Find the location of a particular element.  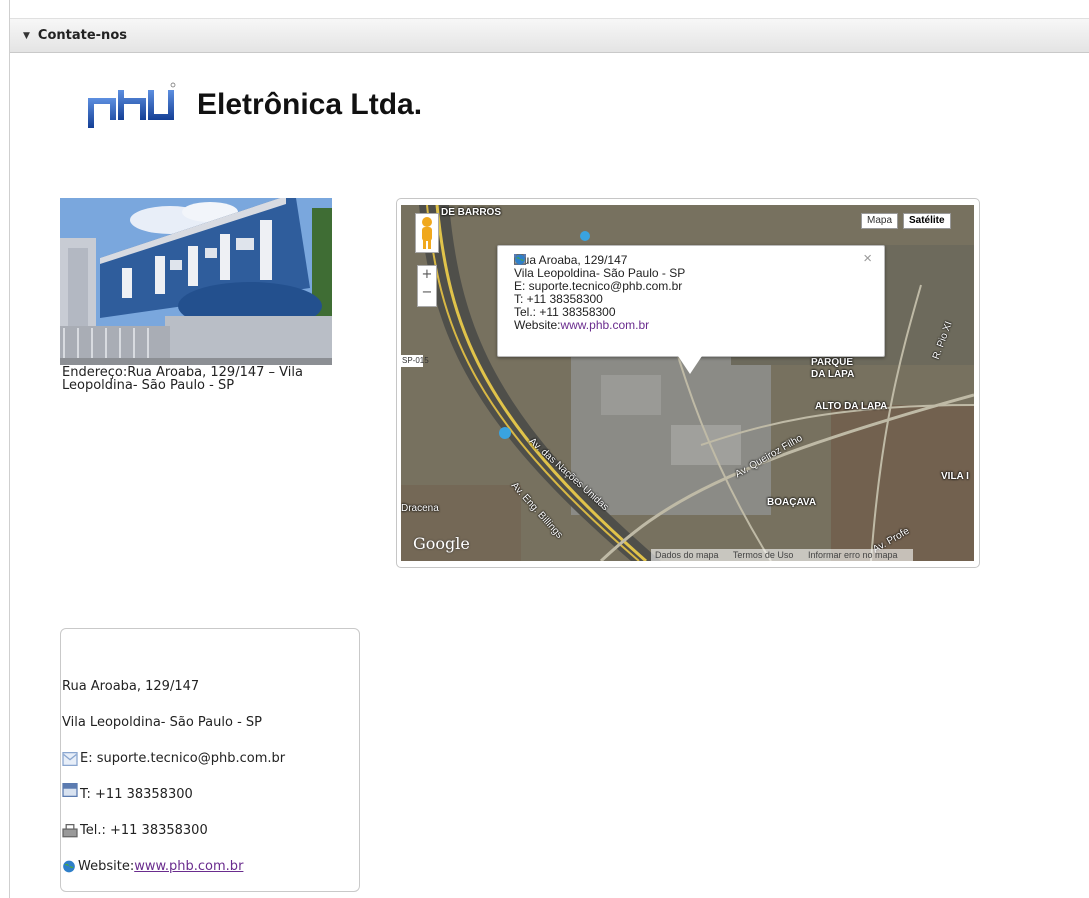

card-tel: Tel.: +11 38358300 is located at coordinates (144, 830).